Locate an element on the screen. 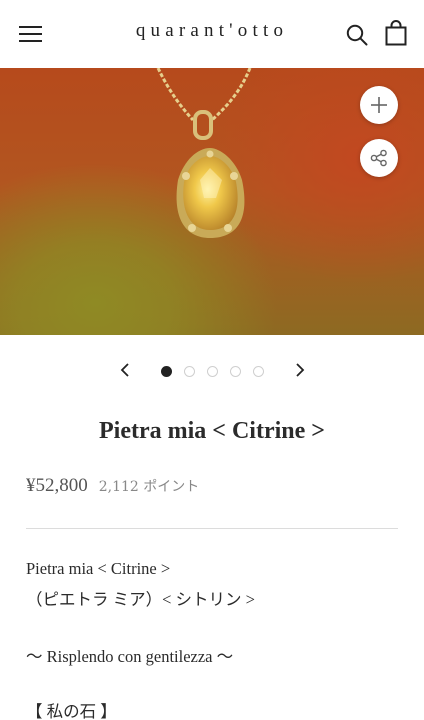 This screenshot has height=720, width=424. hamburger-menu-icon is located at coordinates (30, 33).